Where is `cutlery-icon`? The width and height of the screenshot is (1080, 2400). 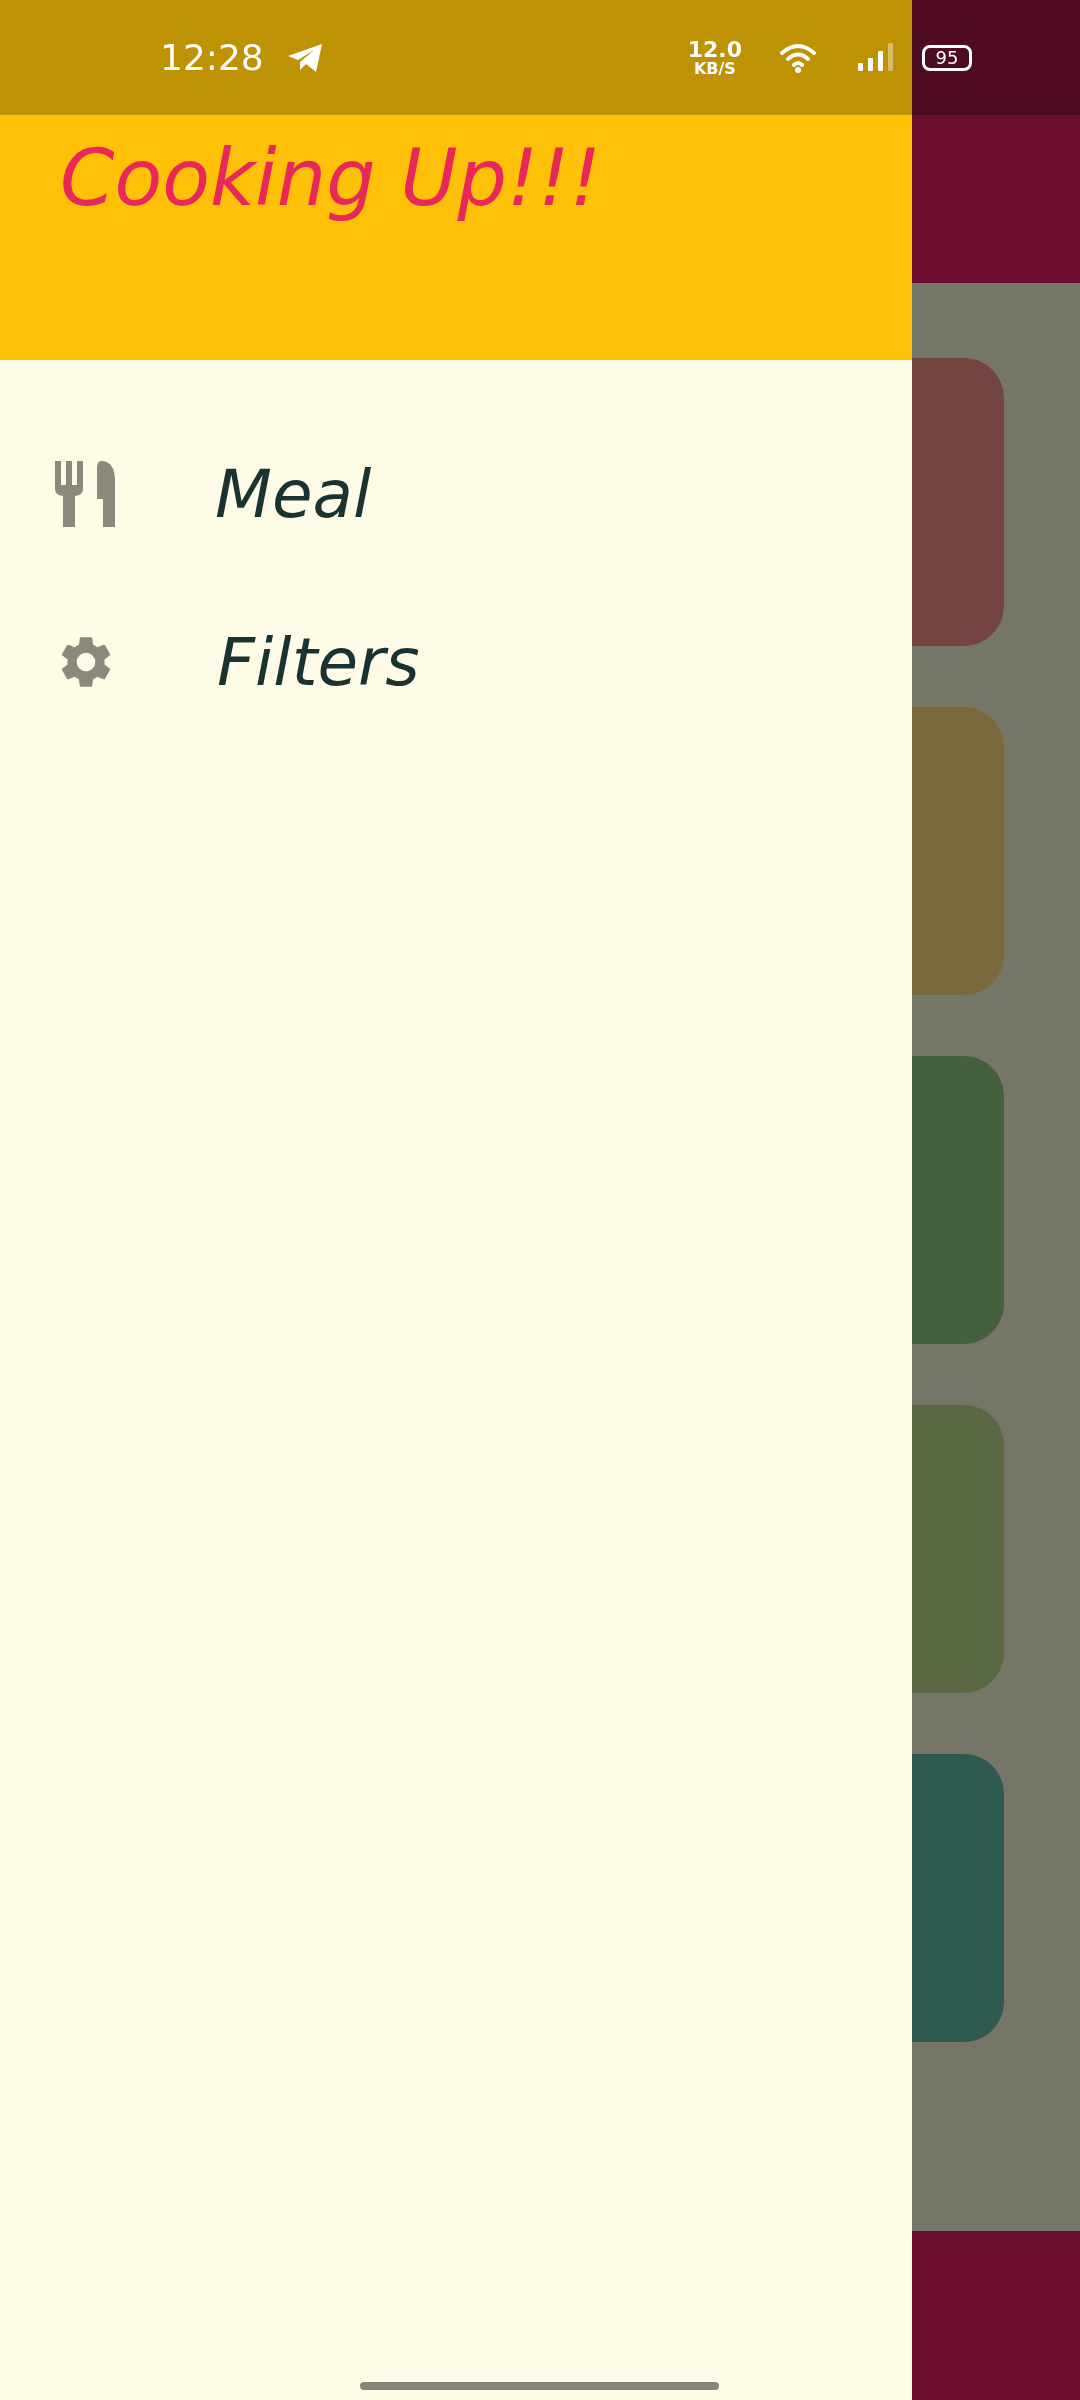 cutlery-icon is located at coordinates (85, 494).